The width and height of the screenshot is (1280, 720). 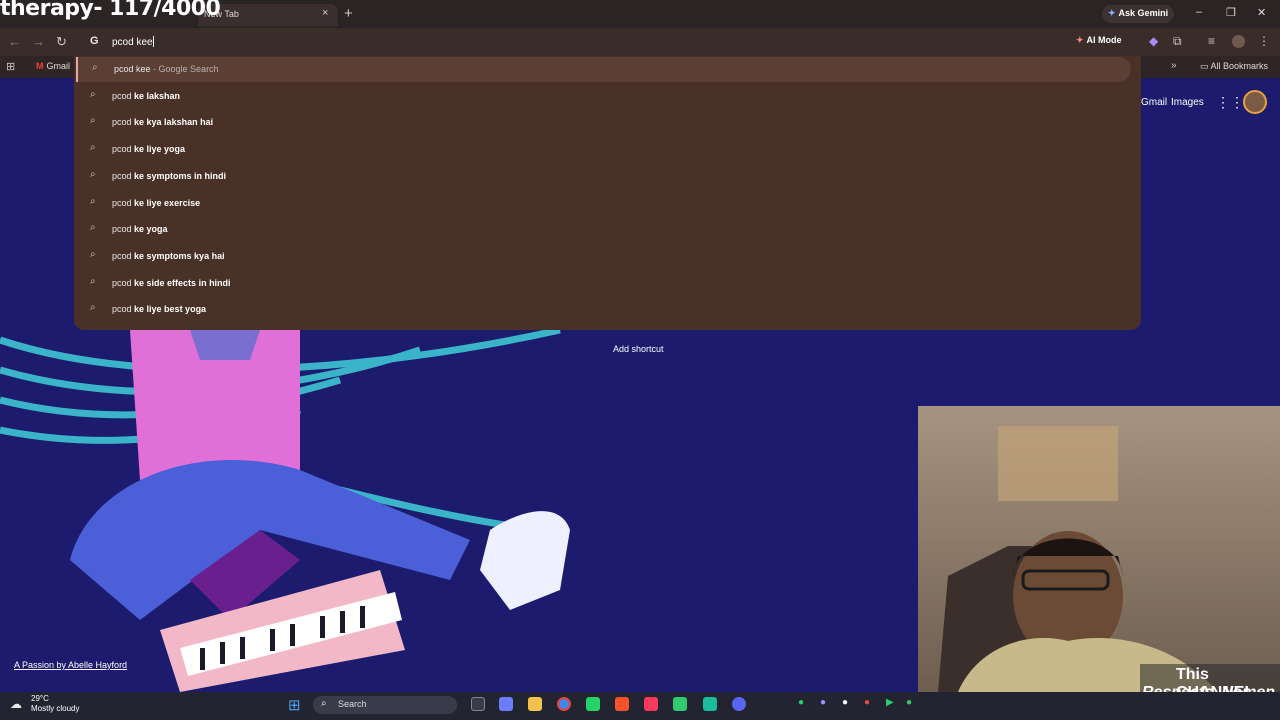 I want to click on reading-list-icon: ≡, so click(x=1211, y=41).